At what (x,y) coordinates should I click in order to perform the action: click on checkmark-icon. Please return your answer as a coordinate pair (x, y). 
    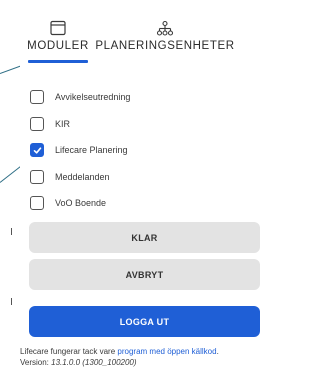
    Looking at the image, I should click on (37, 150).